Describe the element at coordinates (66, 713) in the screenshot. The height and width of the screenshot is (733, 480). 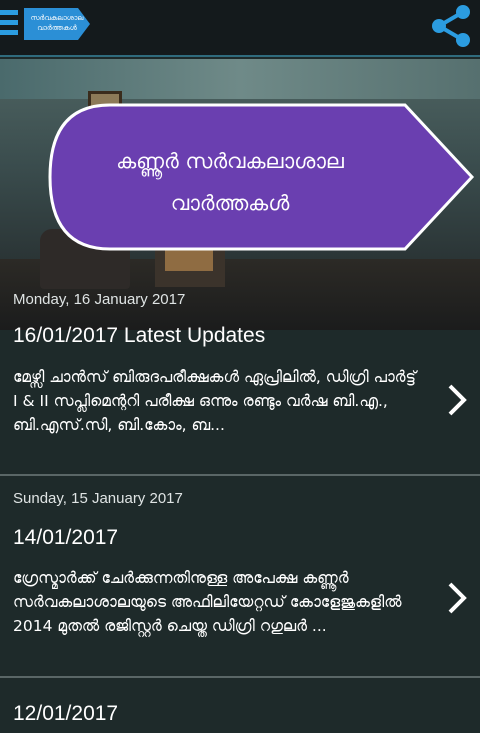
I see `post-title: 12/01/2017` at that location.